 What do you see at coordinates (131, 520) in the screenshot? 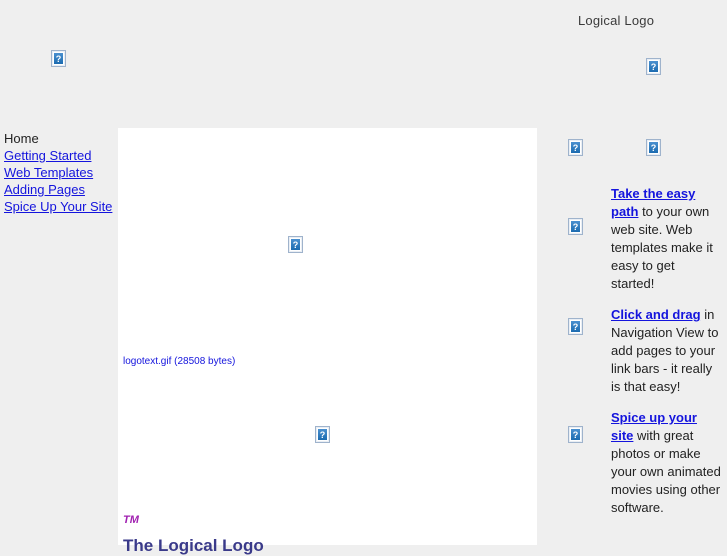
I see `trademark-mark: TM` at bounding box center [131, 520].